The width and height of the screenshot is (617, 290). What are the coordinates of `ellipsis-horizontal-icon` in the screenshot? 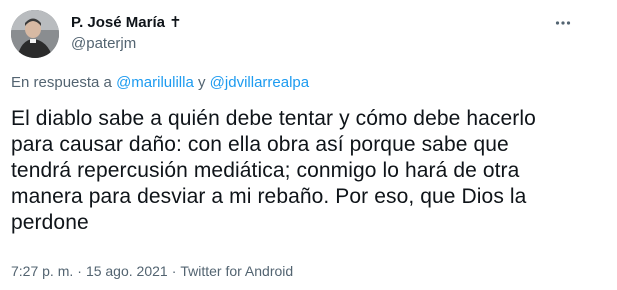 It's located at (563, 23).